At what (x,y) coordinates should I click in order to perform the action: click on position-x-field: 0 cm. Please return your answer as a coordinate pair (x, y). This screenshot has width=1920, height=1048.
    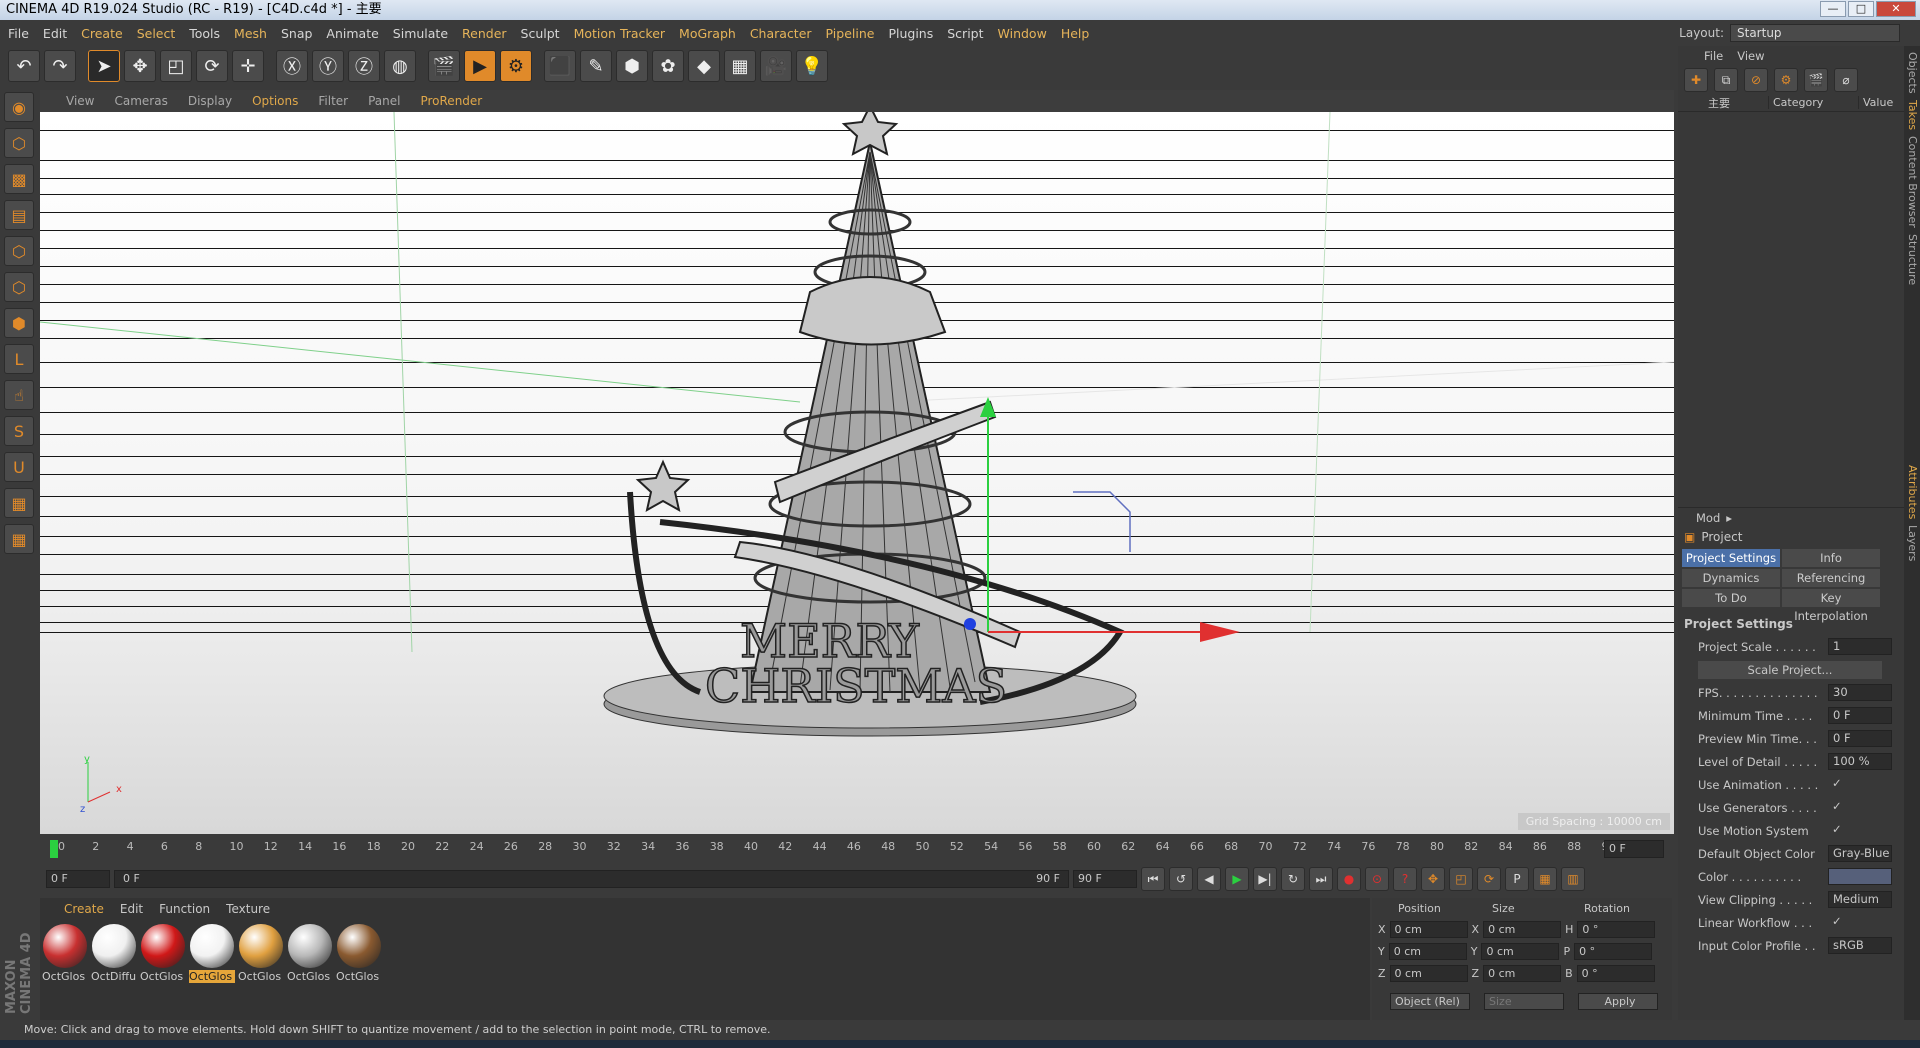
    Looking at the image, I should click on (1428, 929).